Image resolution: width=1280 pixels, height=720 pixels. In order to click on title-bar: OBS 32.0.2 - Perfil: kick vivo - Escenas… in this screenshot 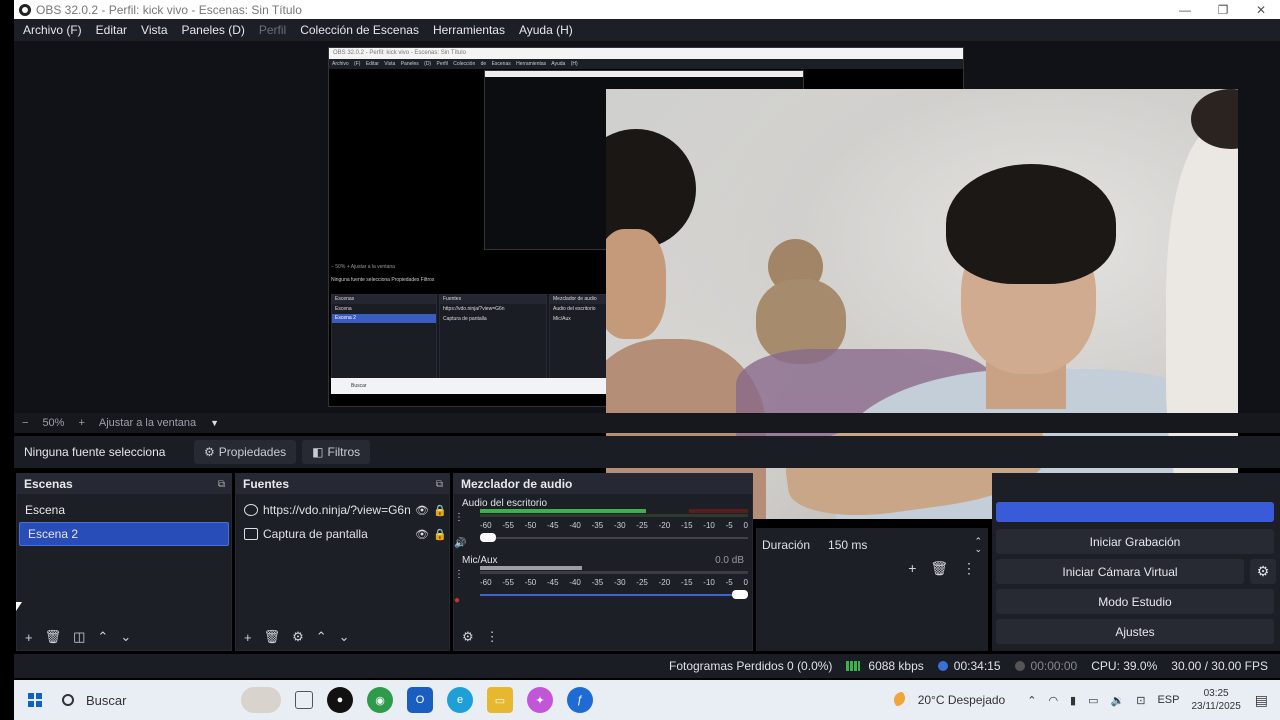, I will do `click(647, 9)`.